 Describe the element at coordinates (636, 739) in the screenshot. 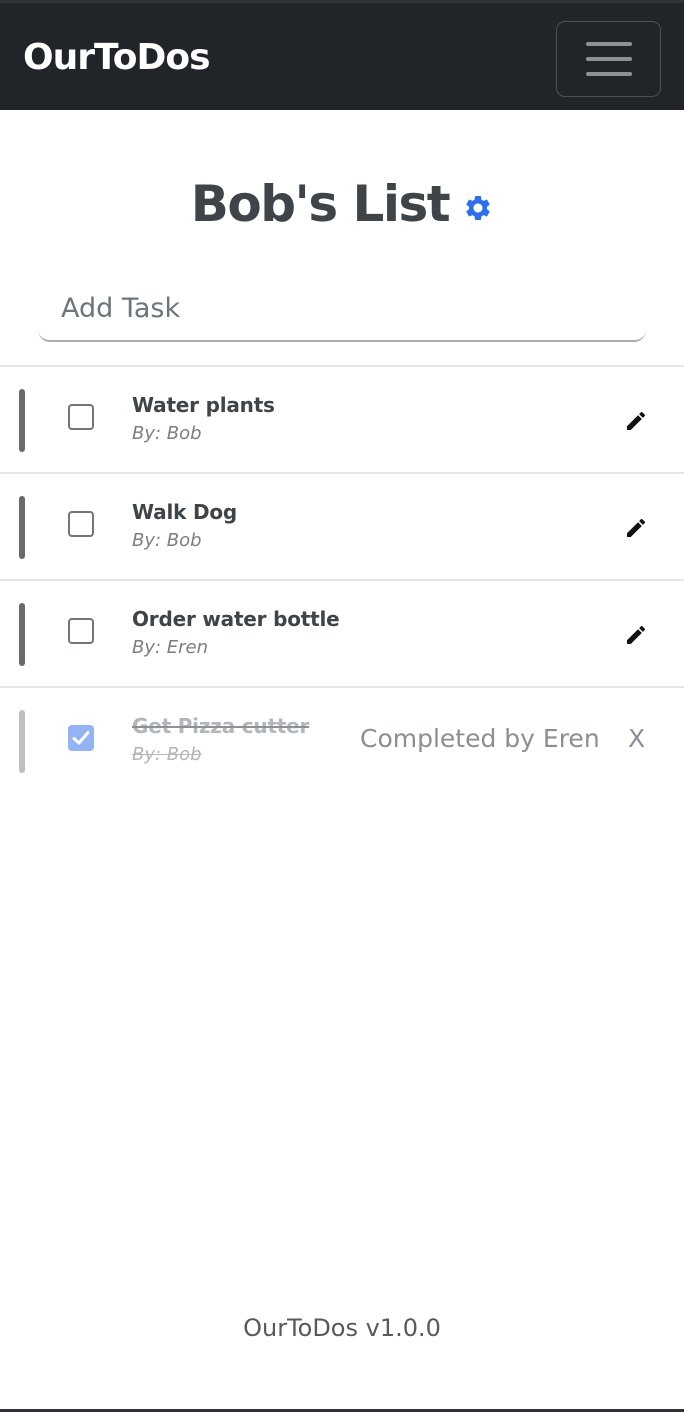

I see `delete-task-button: X` at that location.